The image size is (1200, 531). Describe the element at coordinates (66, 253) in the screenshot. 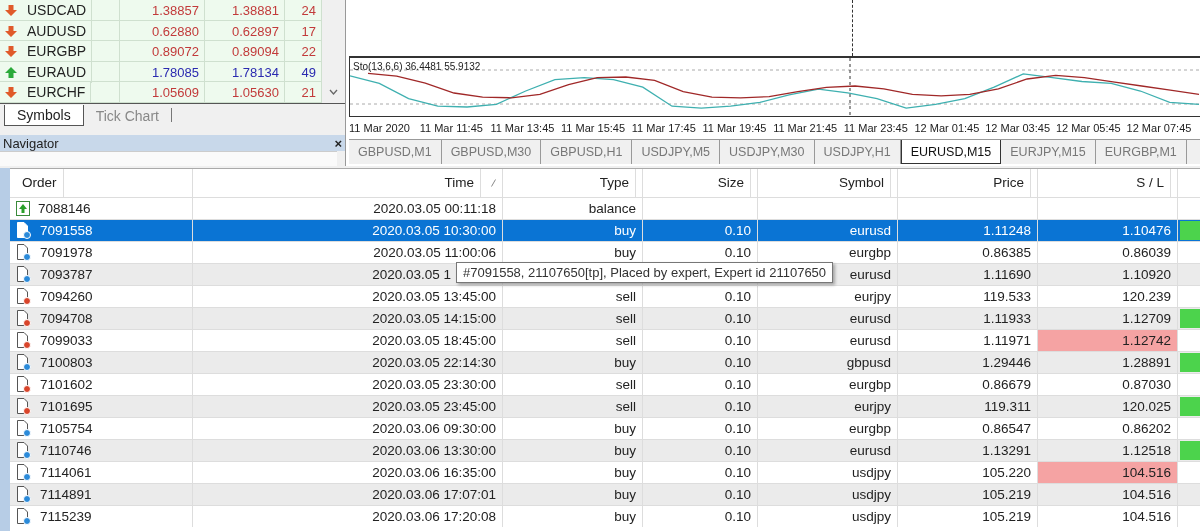

I see `order-number: 7091978` at that location.